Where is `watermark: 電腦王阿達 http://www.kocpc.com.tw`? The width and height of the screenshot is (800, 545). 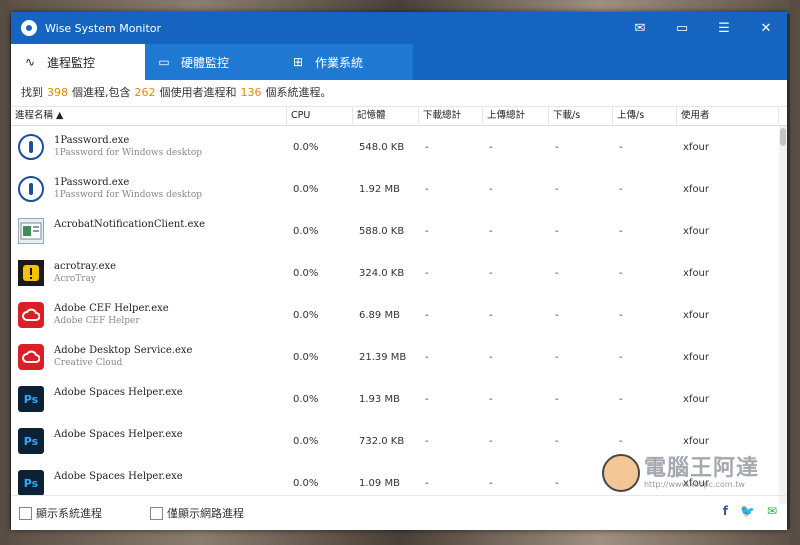 watermark: 電腦王阿達 http://www.kocpc.com.tw is located at coordinates (680, 473).